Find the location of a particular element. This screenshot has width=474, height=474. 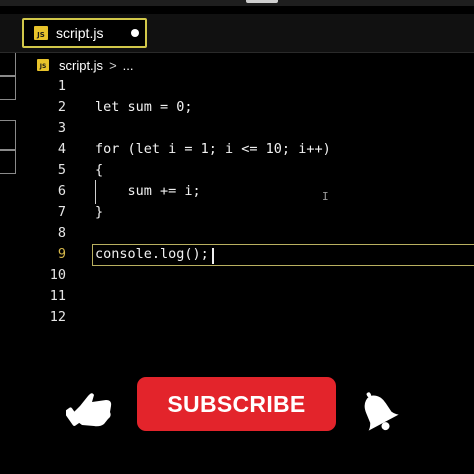

line-number: 11 is located at coordinates (57, 296).